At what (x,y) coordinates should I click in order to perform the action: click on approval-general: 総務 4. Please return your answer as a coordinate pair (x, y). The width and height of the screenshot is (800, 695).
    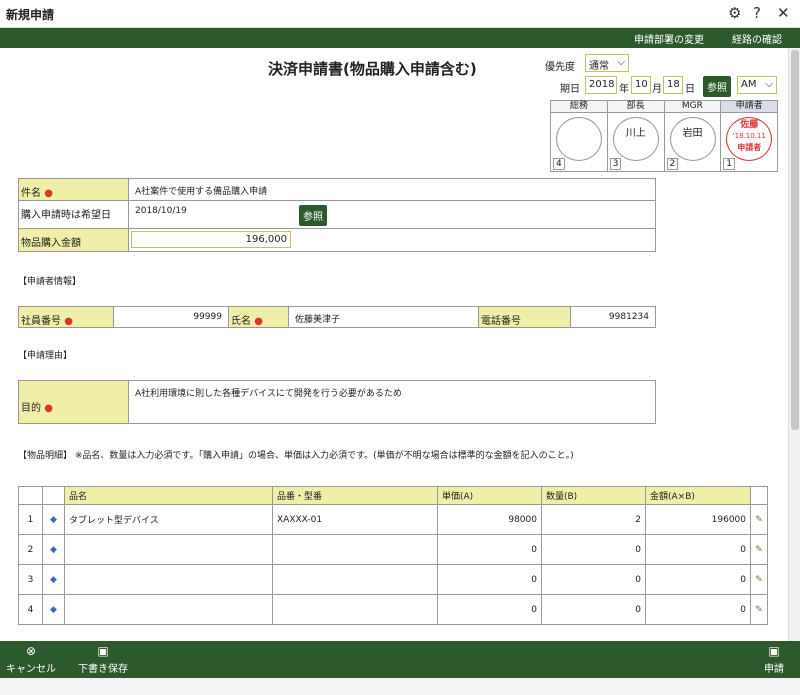
    Looking at the image, I should click on (579, 136).